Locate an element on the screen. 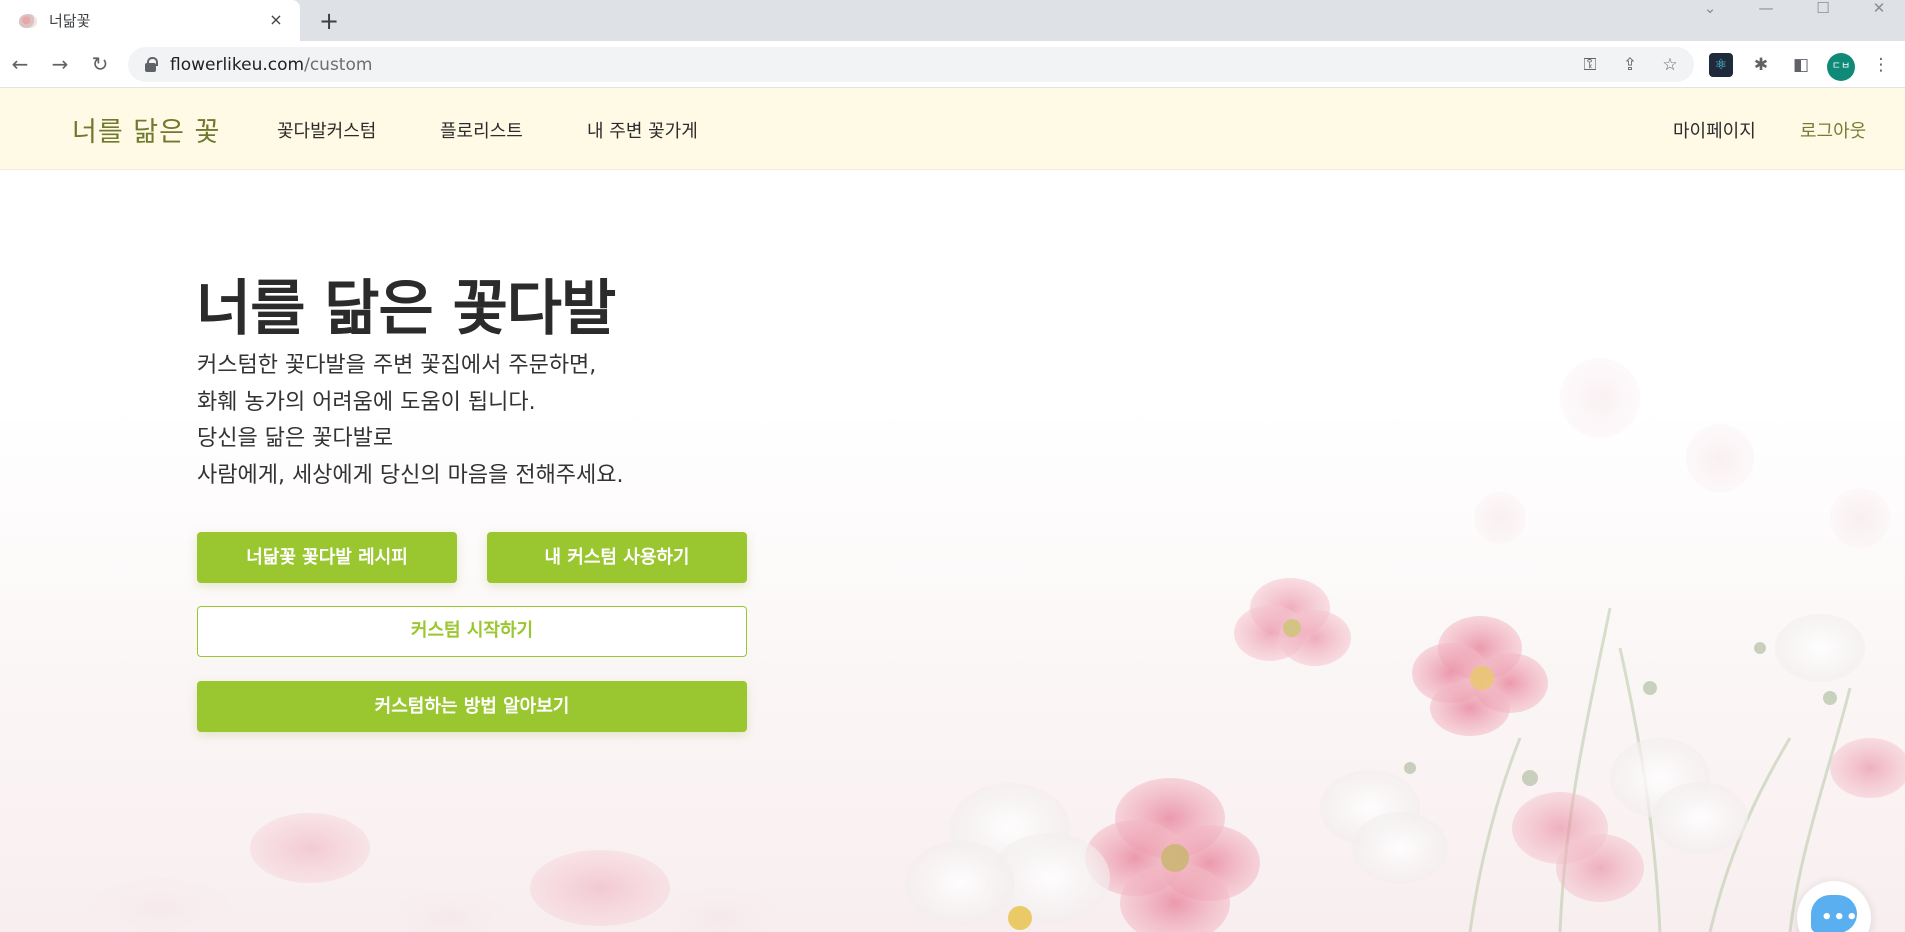 The height and width of the screenshot is (932, 1905). site-logo: 너를 닮은 꽃 is located at coordinates (146, 129).